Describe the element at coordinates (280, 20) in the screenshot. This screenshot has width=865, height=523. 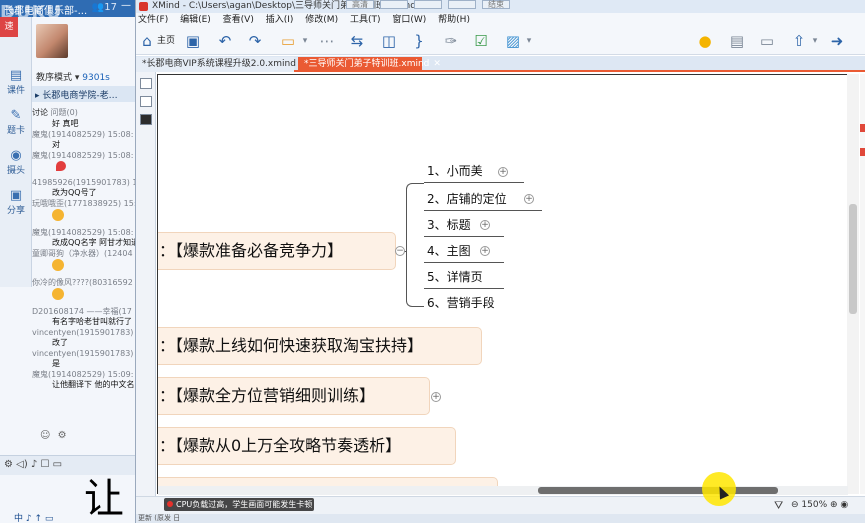
I see `menu-insert: 插入(I)` at that location.